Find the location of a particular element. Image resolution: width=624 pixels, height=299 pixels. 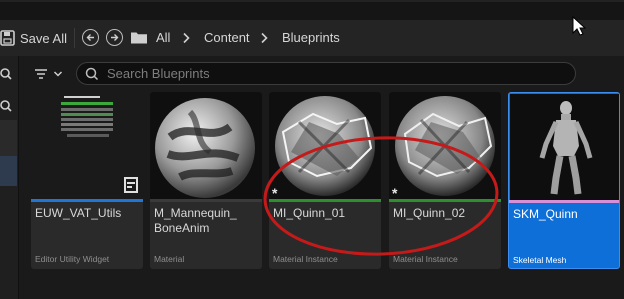

filter-button is located at coordinates (50, 74).